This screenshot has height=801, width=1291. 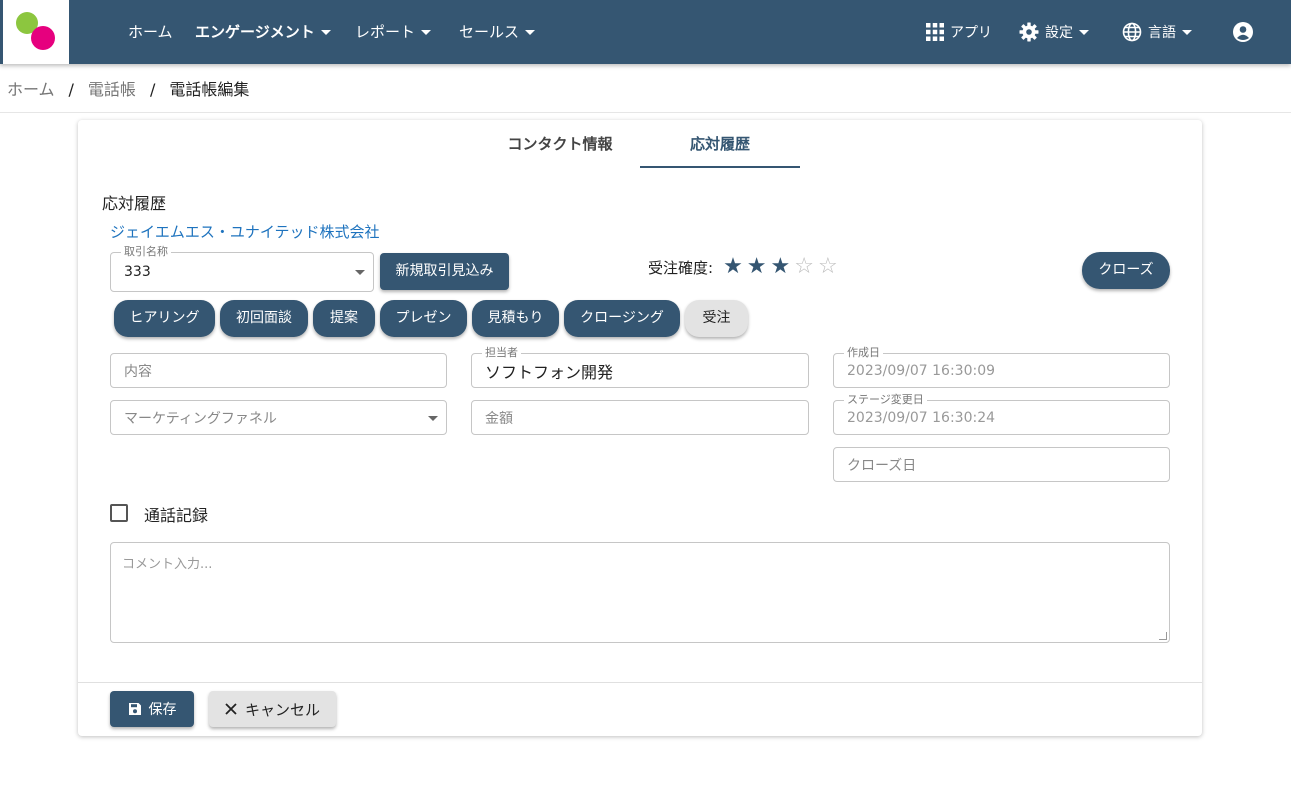 I want to click on amount-placeholder: 金額, so click(x=499, y=418).